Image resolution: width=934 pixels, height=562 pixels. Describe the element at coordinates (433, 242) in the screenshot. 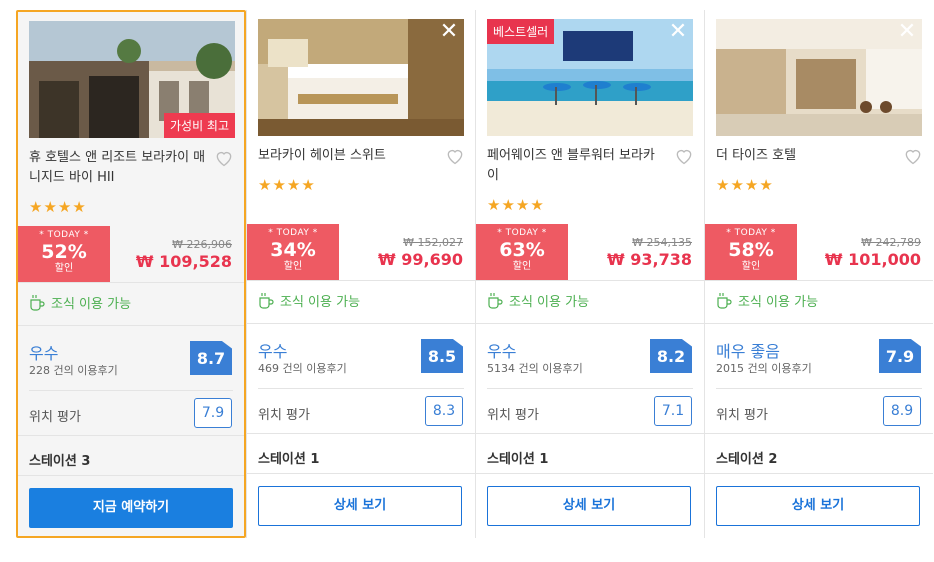

I see `original-price: ₩ 152,027` at that location.